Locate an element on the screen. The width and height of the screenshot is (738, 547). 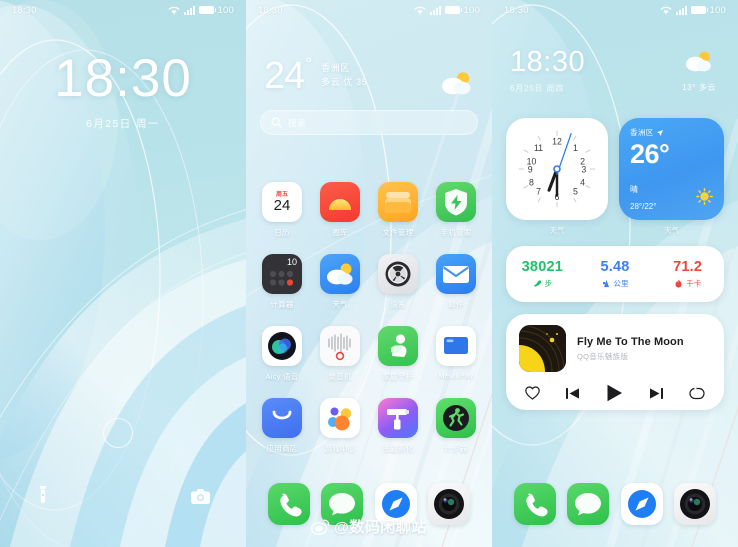
weather-widget-location: 香洲区 is located at coordinates (671, 132).